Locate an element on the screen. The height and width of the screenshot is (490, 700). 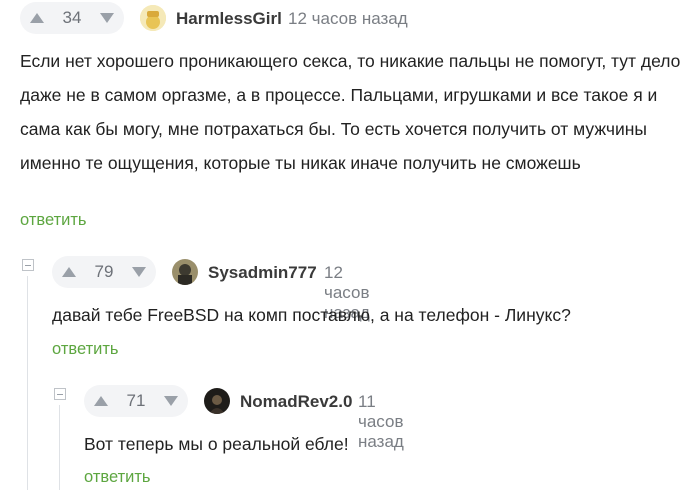
username: HarmlessGirl is located at coordinates (229, 19).